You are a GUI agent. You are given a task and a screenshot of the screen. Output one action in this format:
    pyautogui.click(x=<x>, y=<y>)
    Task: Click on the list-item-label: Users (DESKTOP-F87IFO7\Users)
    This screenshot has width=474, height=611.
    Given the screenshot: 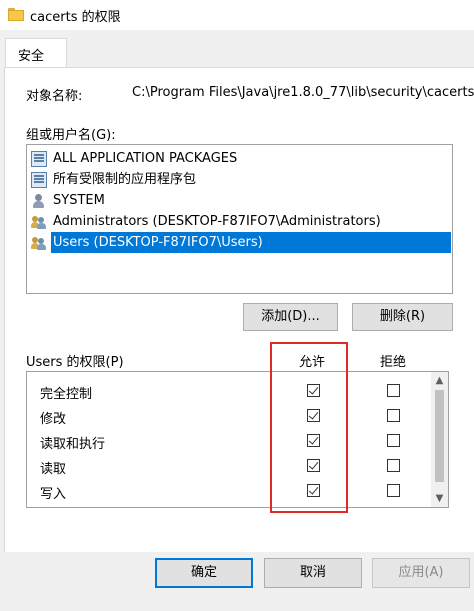 What is the action you would take?
    pyautogui.click(x=251, y=242)
    